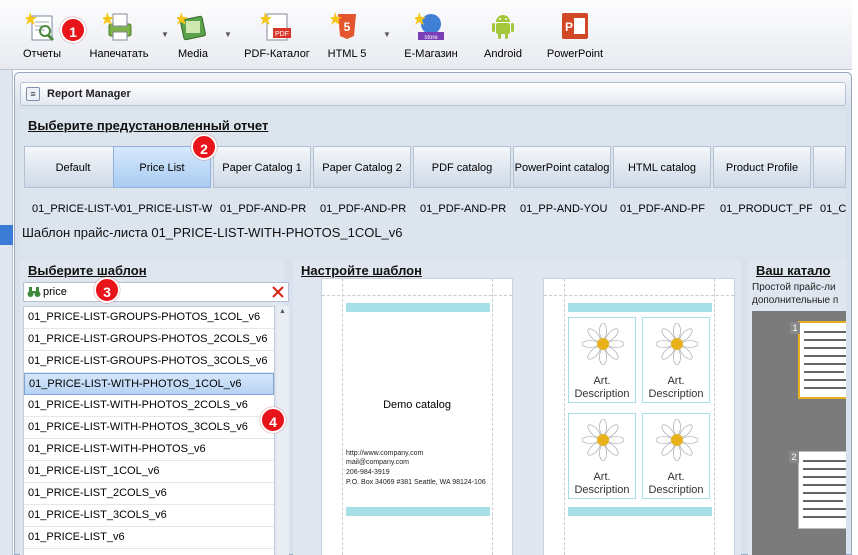  I want to click on tab-default: Default, so click(73, 167).